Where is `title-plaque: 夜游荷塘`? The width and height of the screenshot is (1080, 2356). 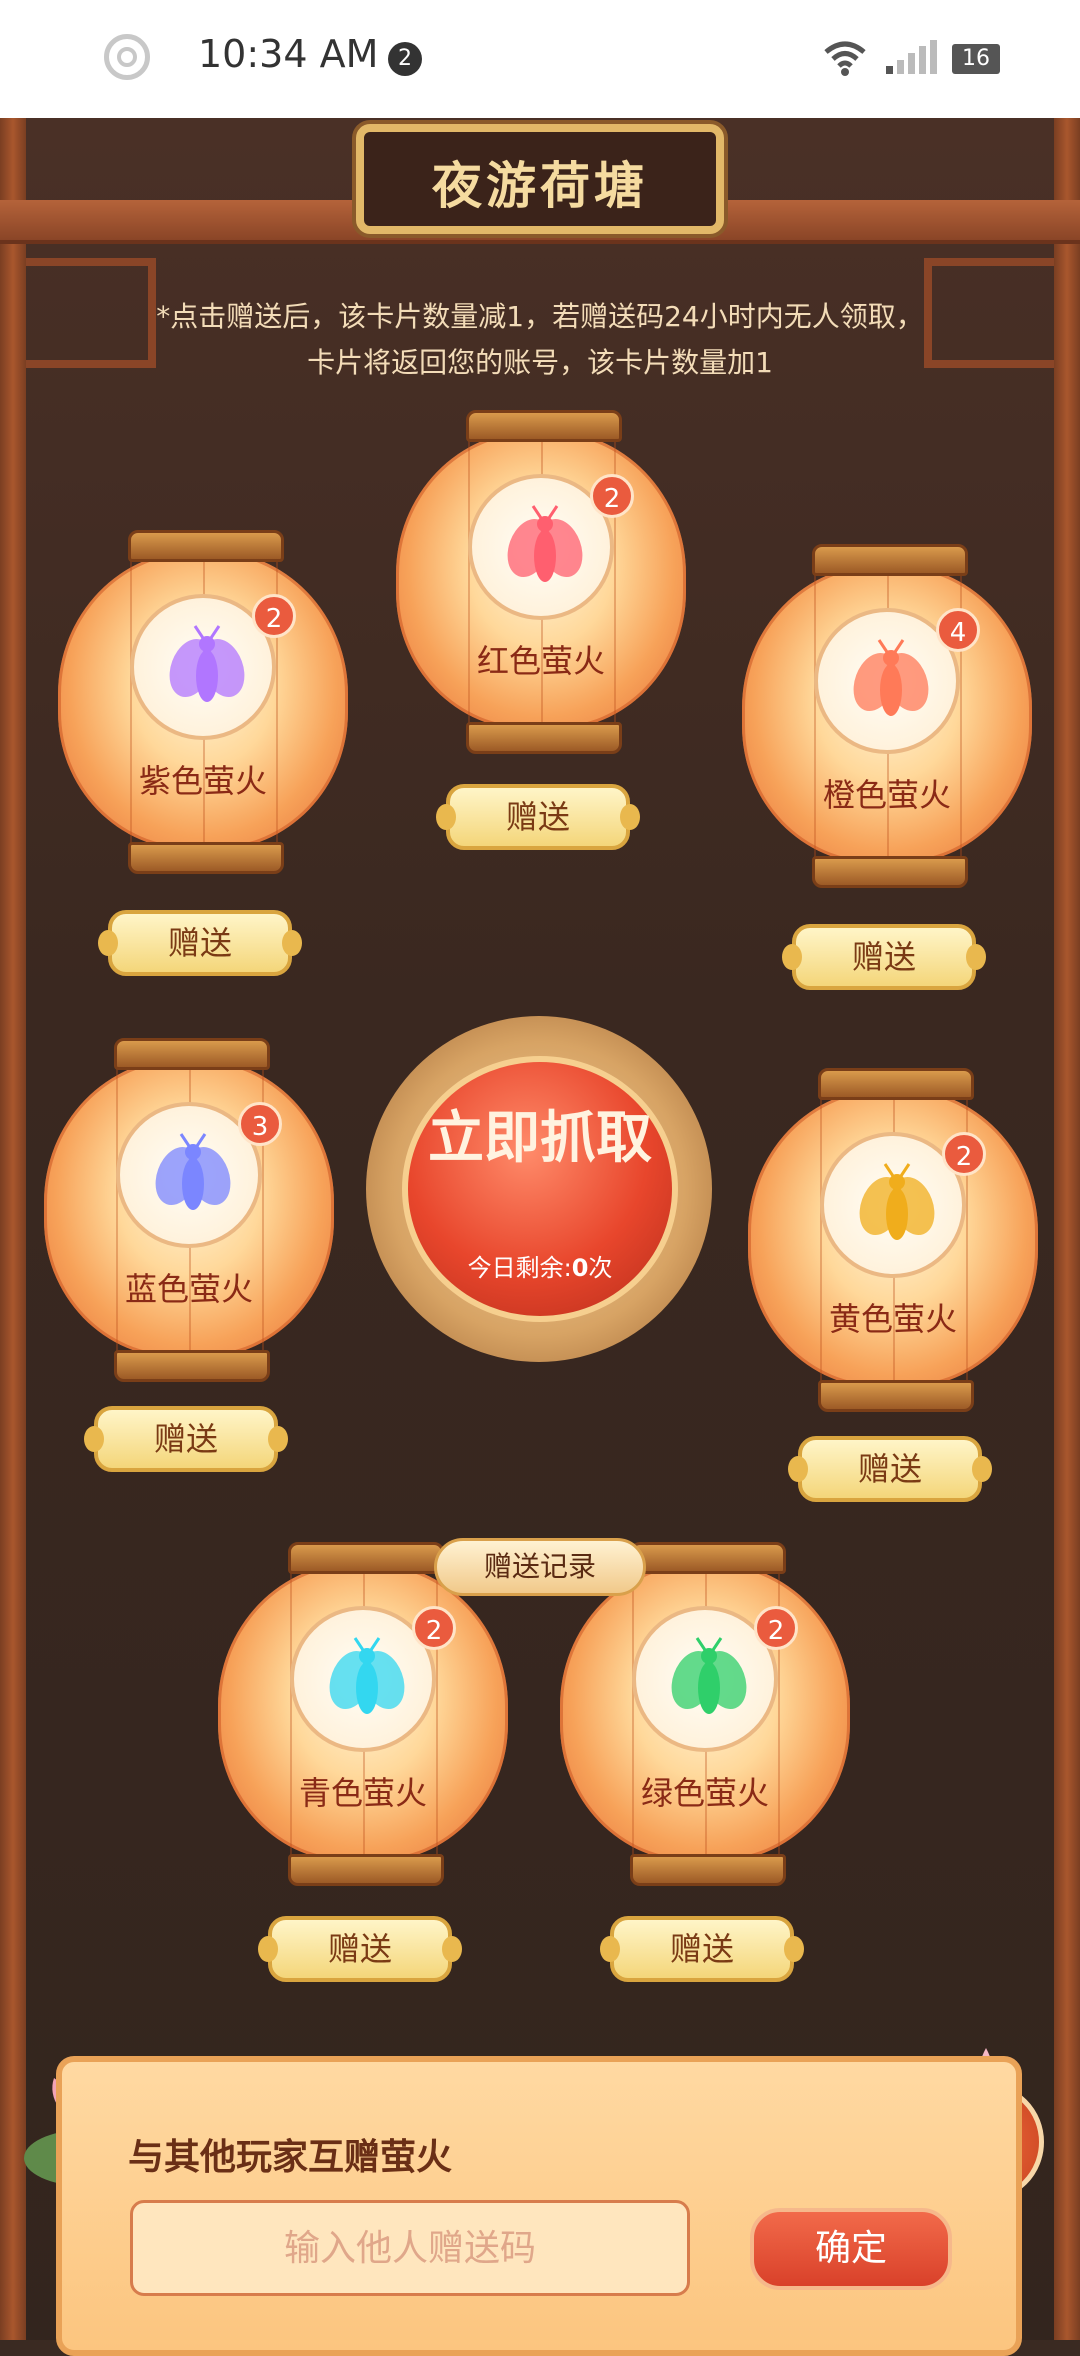 title-plaque: 夜游荷塘 is located at coordinates (540, 179).